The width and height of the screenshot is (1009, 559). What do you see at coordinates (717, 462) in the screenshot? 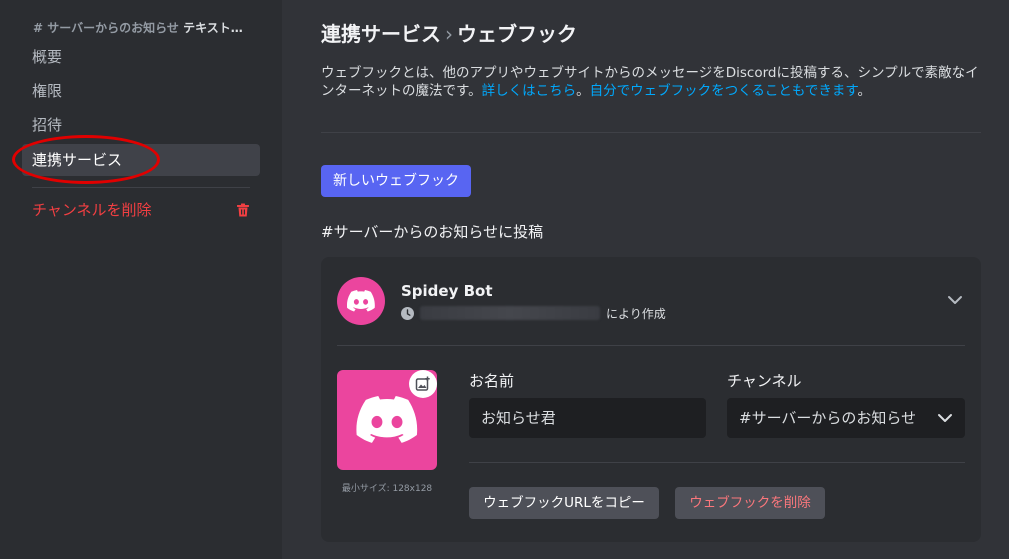
I see `card-inner-divider` at bounding box center [717, 462].